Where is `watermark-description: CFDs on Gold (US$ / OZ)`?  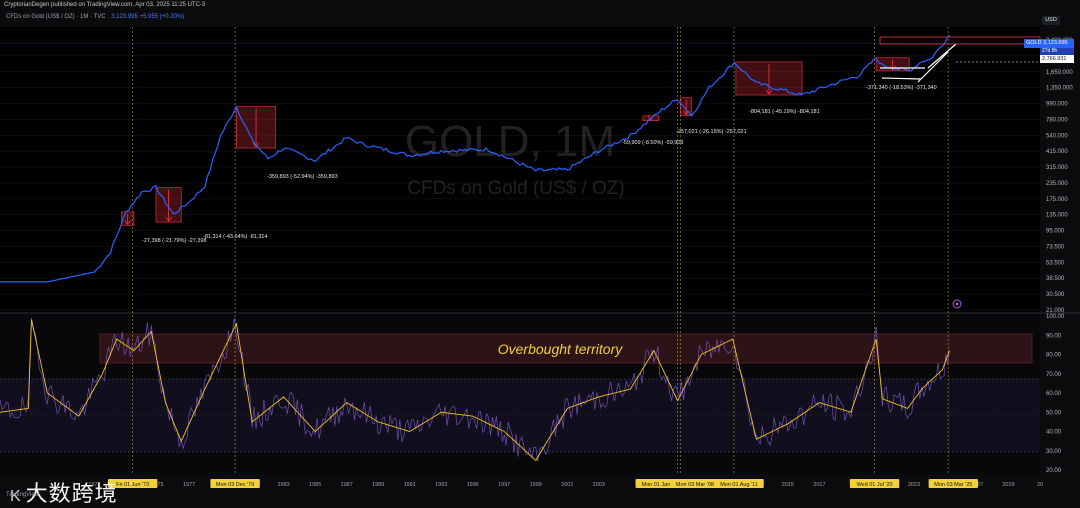 watermark-description: CFDs on Gold (US$ / OZ) is located at coordinates (516, 188).